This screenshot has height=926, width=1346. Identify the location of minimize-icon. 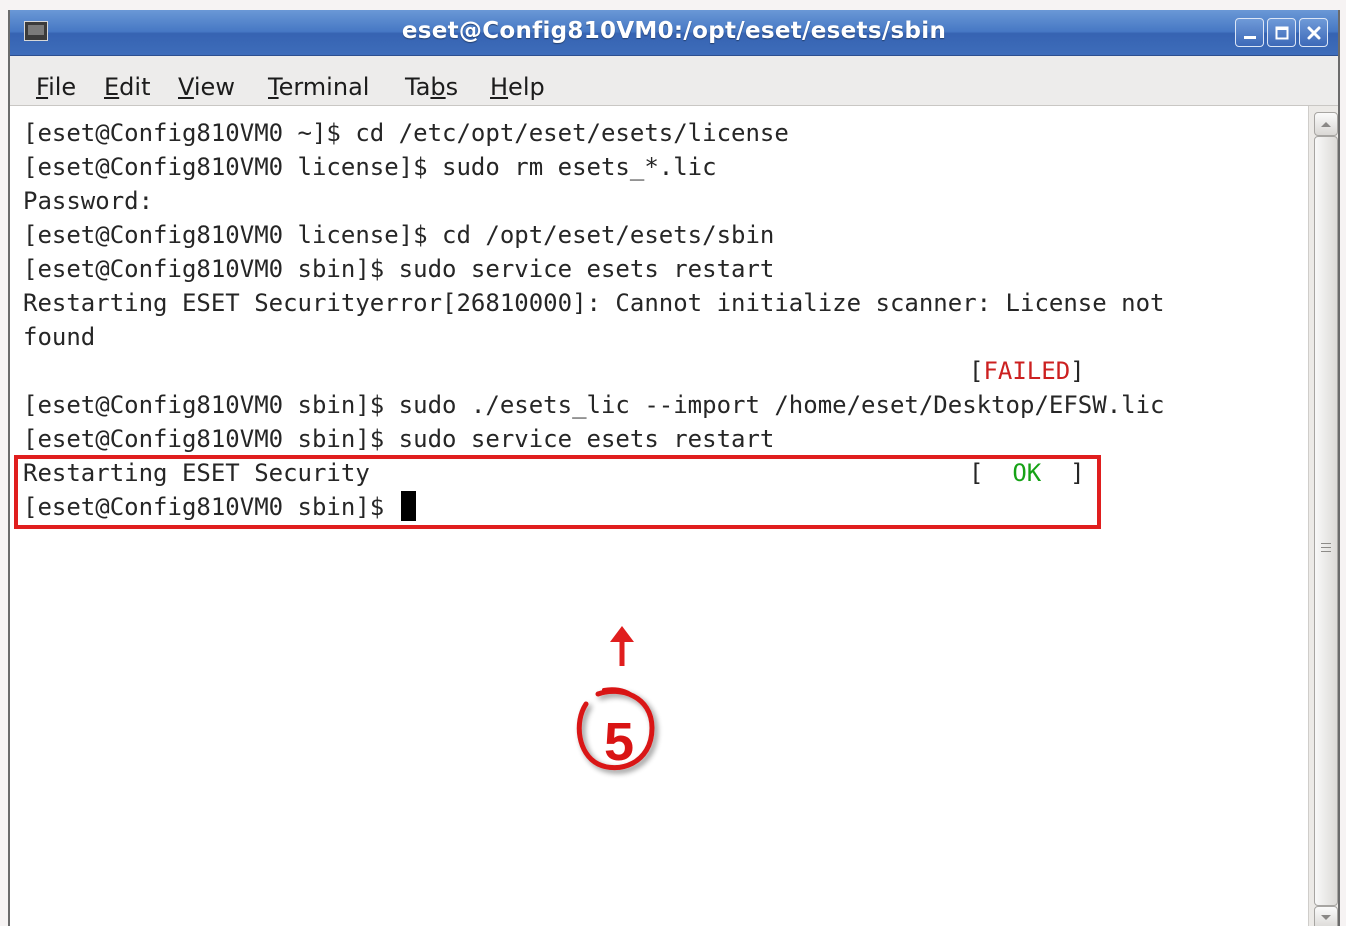
(1249, 37).